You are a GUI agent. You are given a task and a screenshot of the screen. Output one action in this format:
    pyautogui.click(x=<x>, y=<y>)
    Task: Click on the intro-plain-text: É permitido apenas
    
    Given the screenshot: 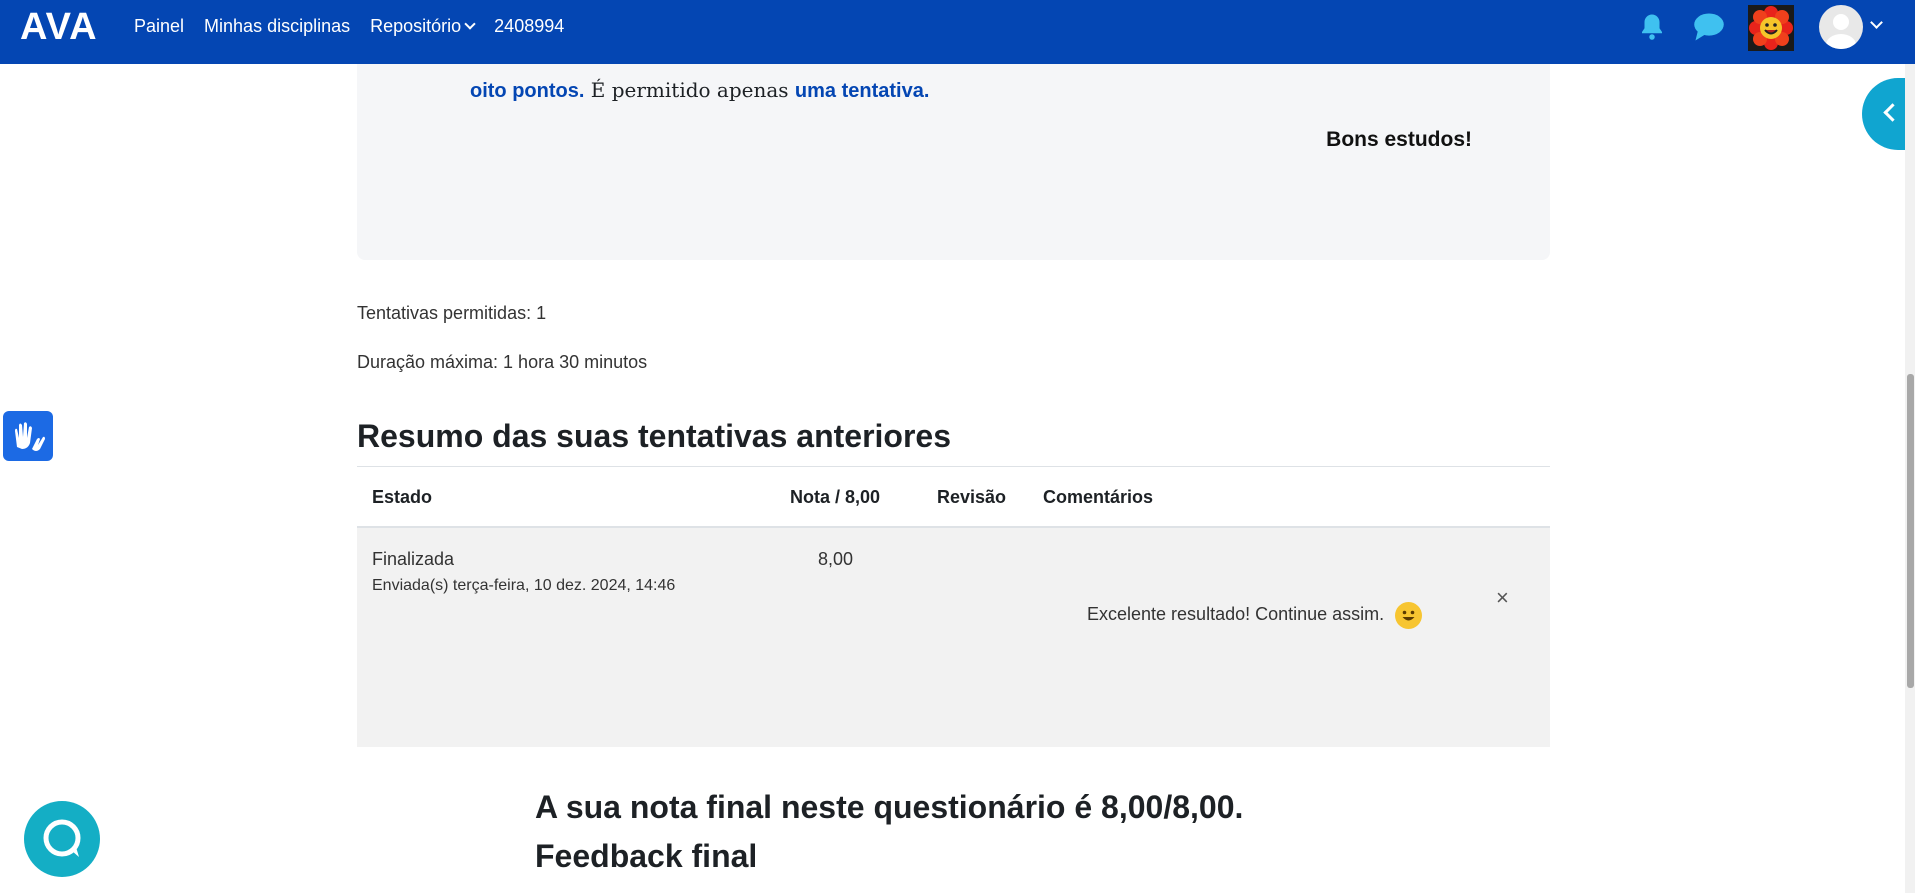 What is the action you would take?
    pyautogui.click(x=689, y=90)
    